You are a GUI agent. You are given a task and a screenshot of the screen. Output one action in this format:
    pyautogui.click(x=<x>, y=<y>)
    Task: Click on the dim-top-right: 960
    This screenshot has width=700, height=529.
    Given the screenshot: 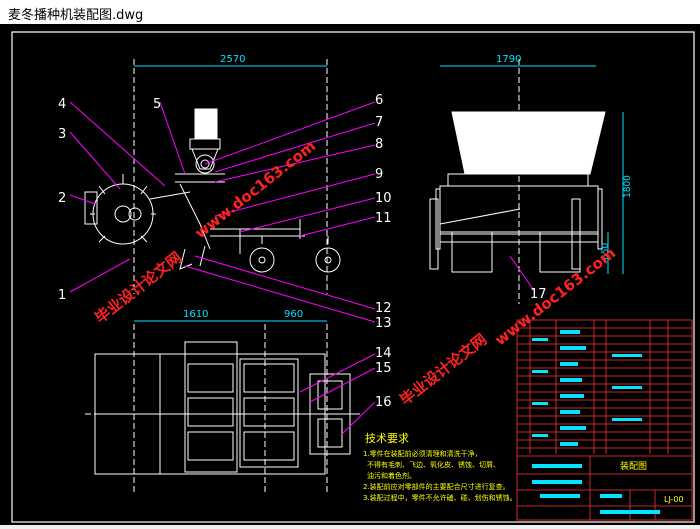 What is the action you would take?
    pyautogui.click(x=293, y=314)
    